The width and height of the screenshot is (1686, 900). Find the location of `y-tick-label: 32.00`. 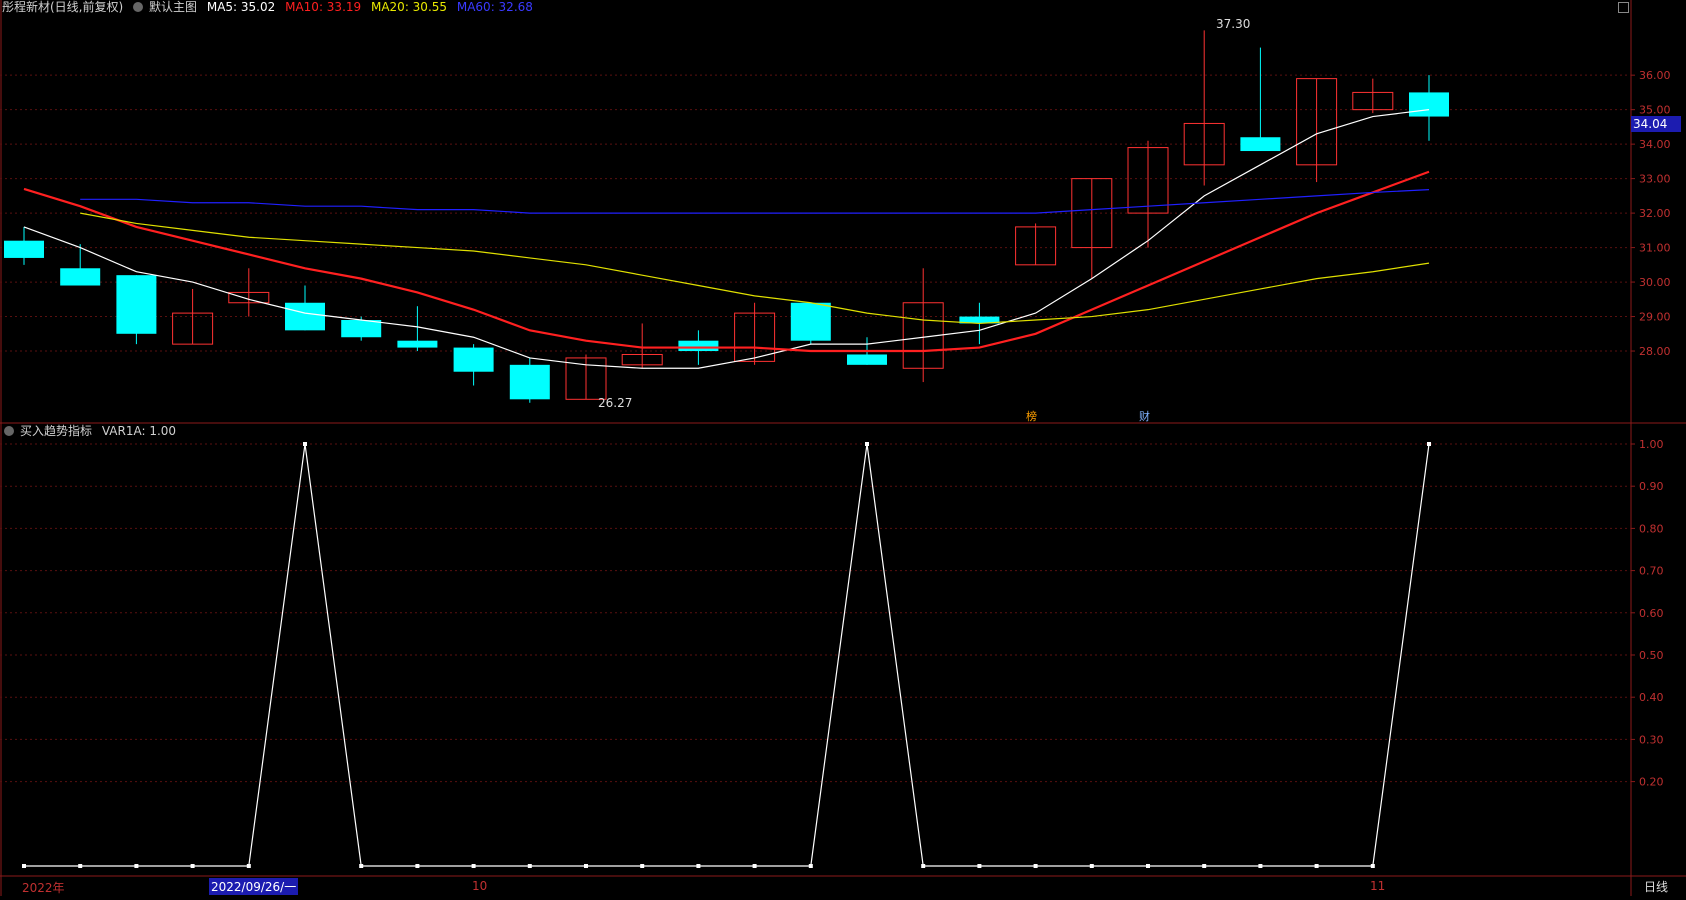

y-tick-label: 32.00 is located at coordinates (1655, 213).